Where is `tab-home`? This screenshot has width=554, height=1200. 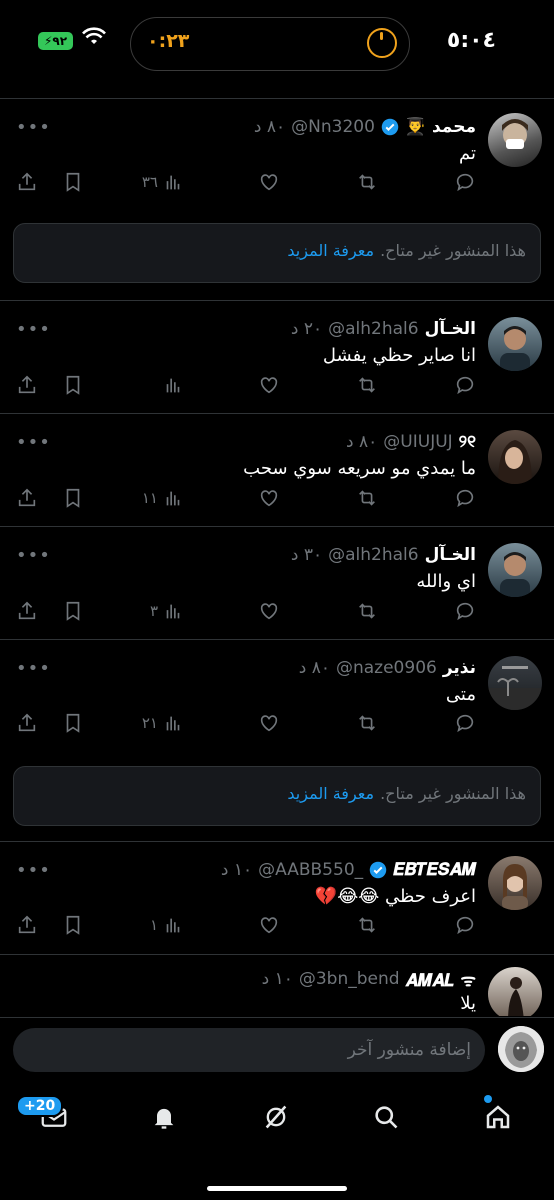
tab-home is located at coordinates (498, 1117).